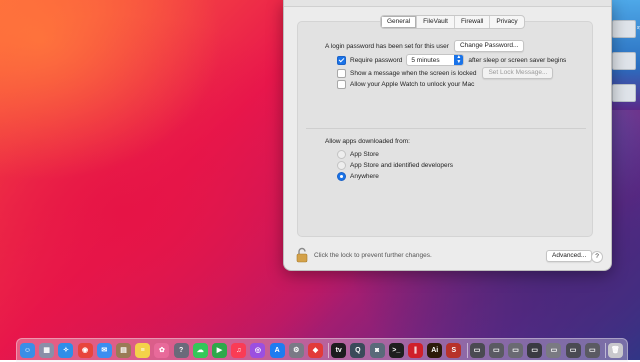 This screenshot has width=640, height=362. What do you see at coordinates (358, 350) in the screenshot?
I see `quicktime-icon: Q` at bounding box center [358, 350].